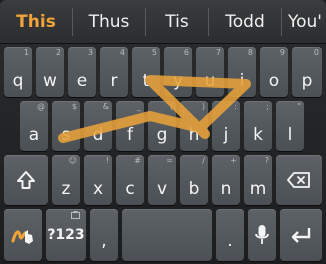  I want to click on key-d: & d, so click(98, 126).